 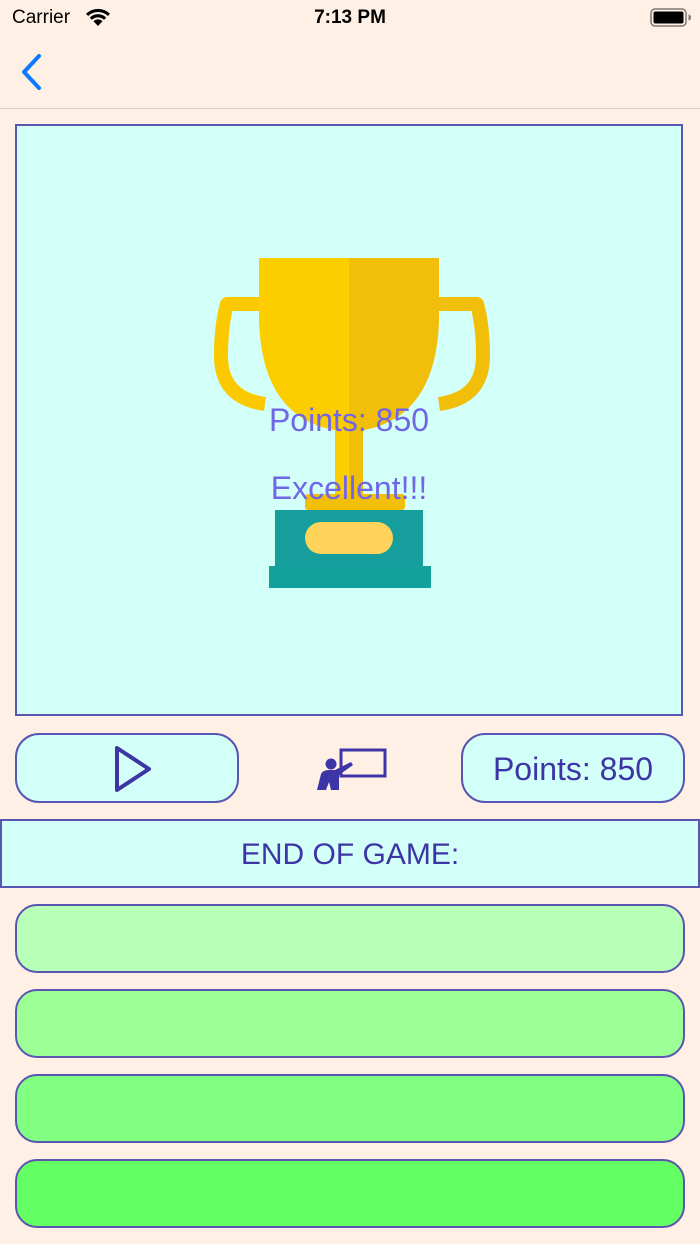 I want to click on chevron-left-icon, so click(x=31, y=72).